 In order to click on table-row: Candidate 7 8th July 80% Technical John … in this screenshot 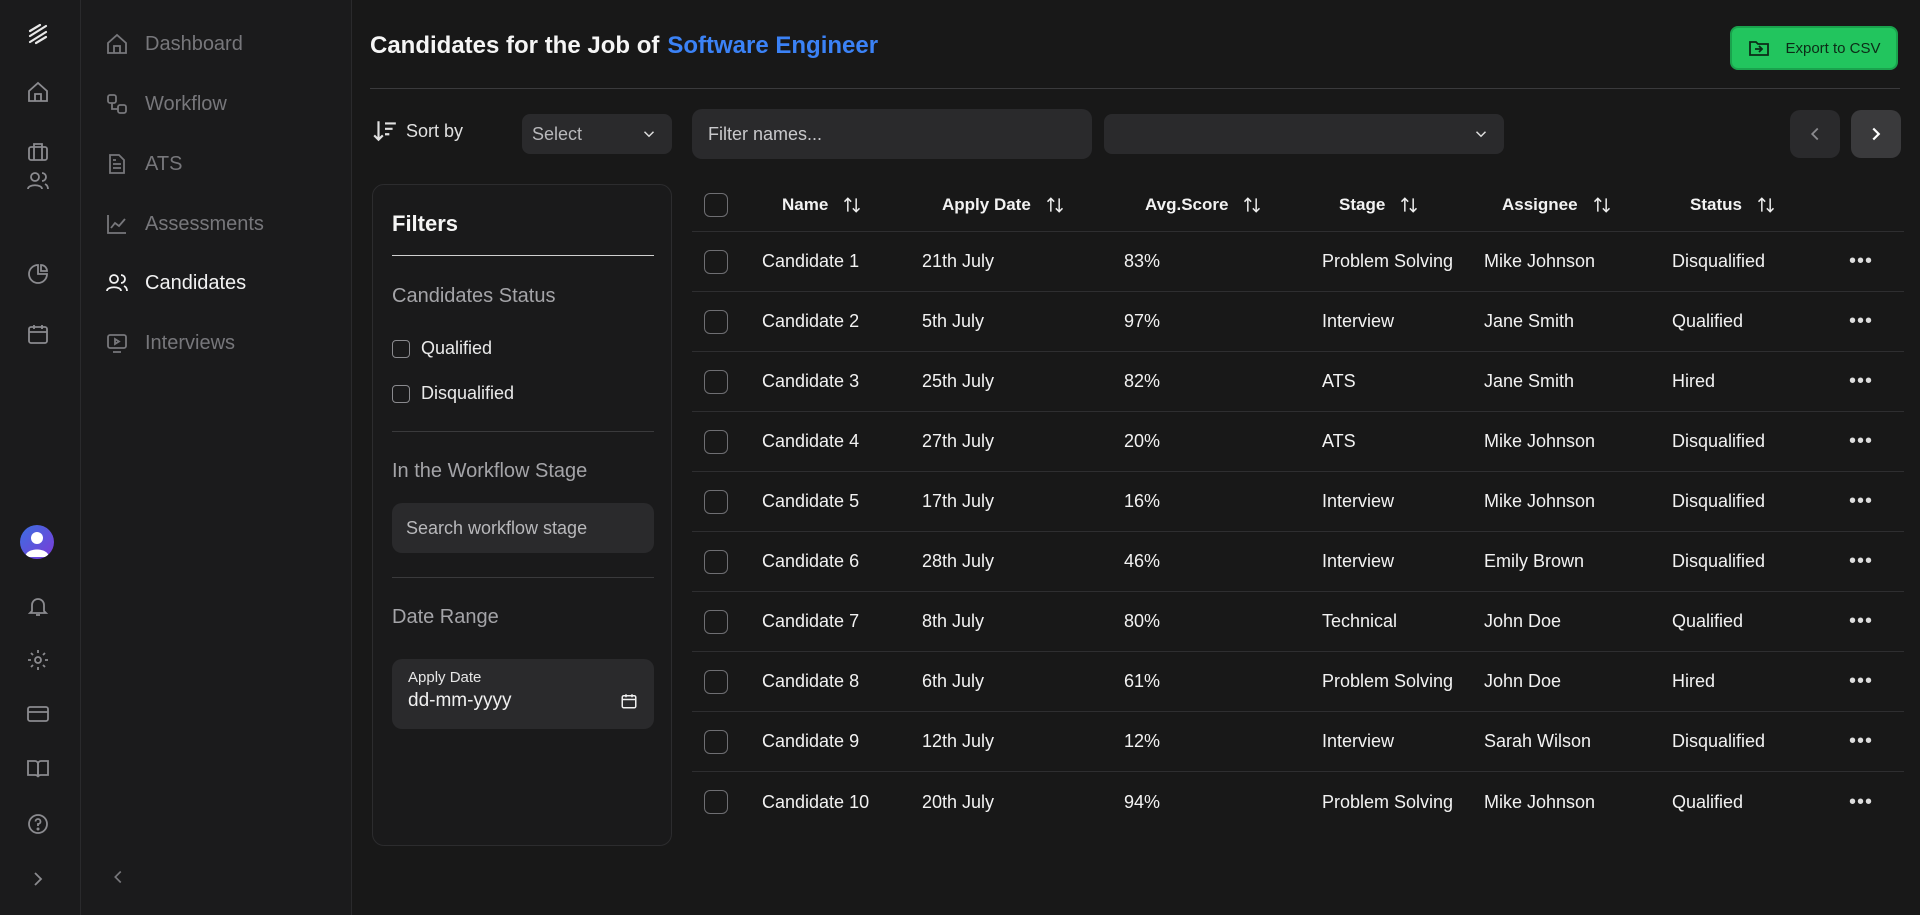, I will do `click(1298, 622)`.